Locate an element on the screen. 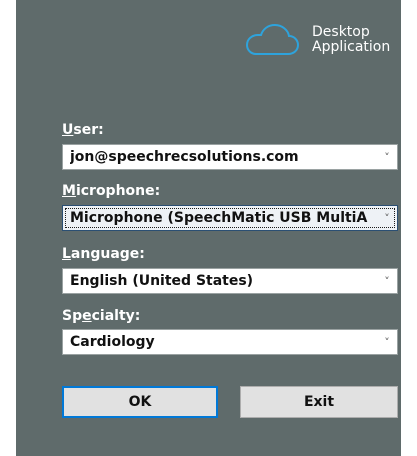 This screenshot has height=456, width=417. brand: Desktop Application is located at coordinates (317, 44).